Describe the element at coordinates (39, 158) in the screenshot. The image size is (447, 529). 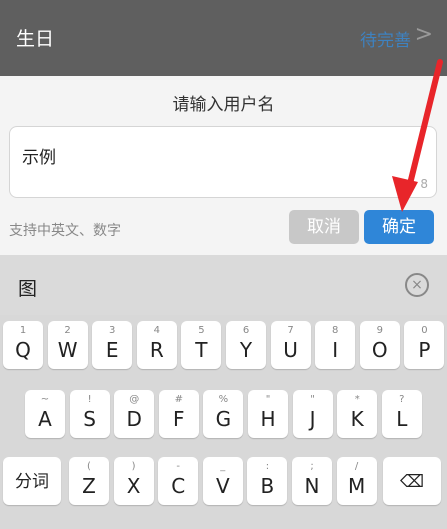
I see `username-input-value: 示例` at that location.